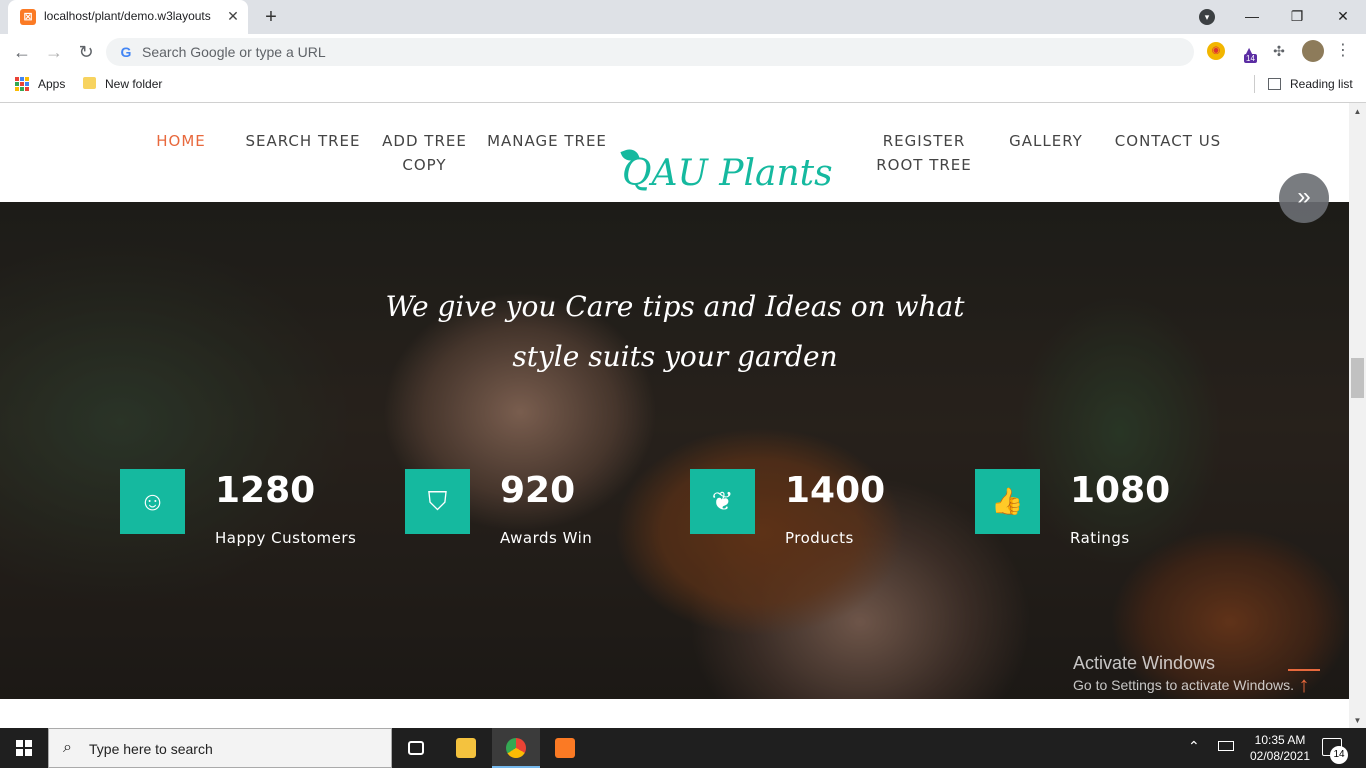  Describe the element at coordinates (1343, 51) in the screenshot. I see `menu-kebab-icon: ⋮` at that location.